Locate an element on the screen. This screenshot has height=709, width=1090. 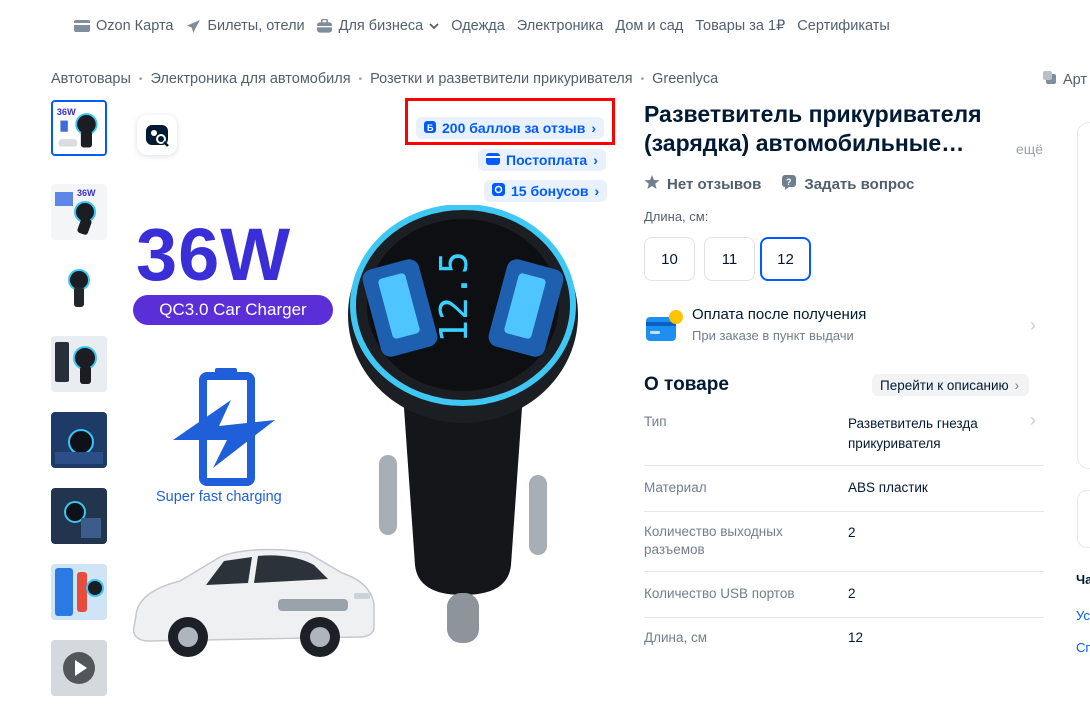
payment-subtitle: При заказе в пункт выдачи is located at coordinates (773, 335).